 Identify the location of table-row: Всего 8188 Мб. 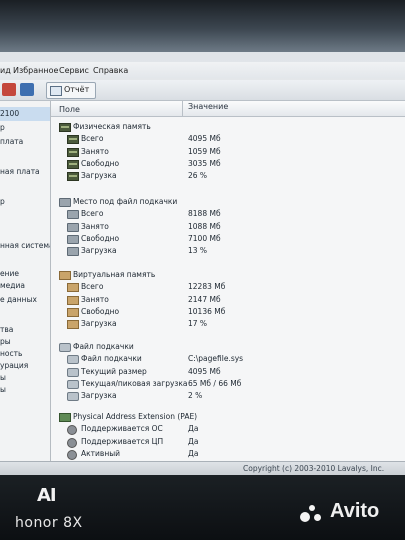
(232, 214).